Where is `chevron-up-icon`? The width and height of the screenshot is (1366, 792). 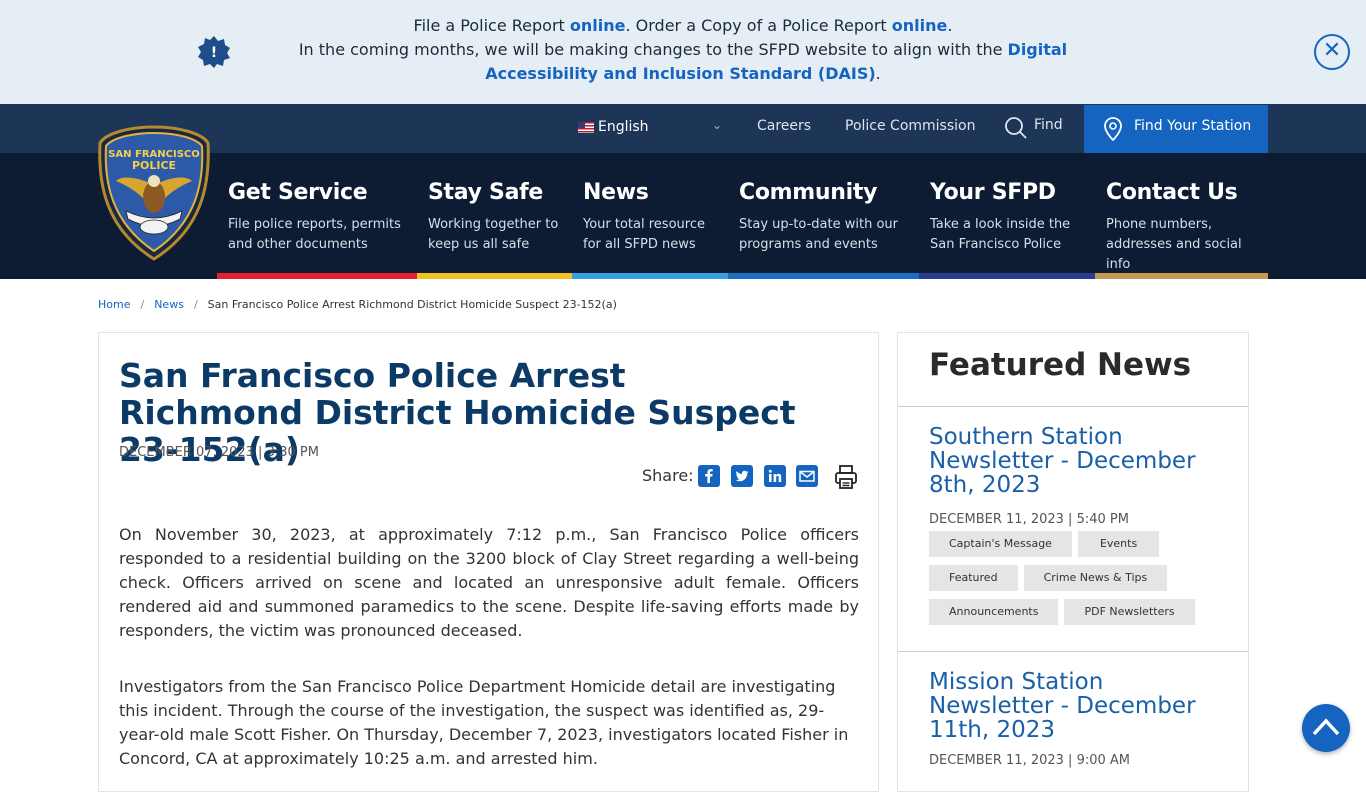
chevron-up-icon is located at coordinates (1326, 727).